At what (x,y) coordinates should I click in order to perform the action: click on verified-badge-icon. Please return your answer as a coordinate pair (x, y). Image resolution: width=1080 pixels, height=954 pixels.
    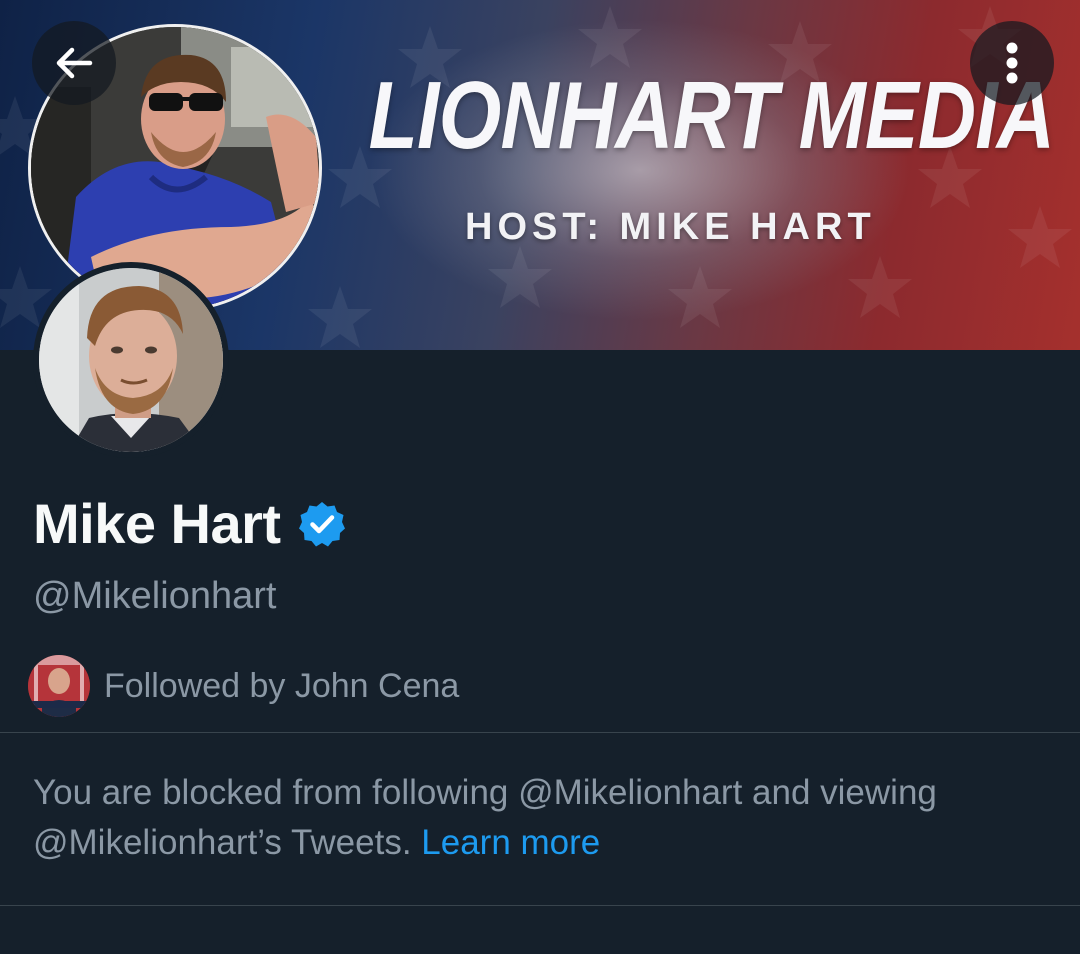
    Looking at the image, I should click on (322, 524).